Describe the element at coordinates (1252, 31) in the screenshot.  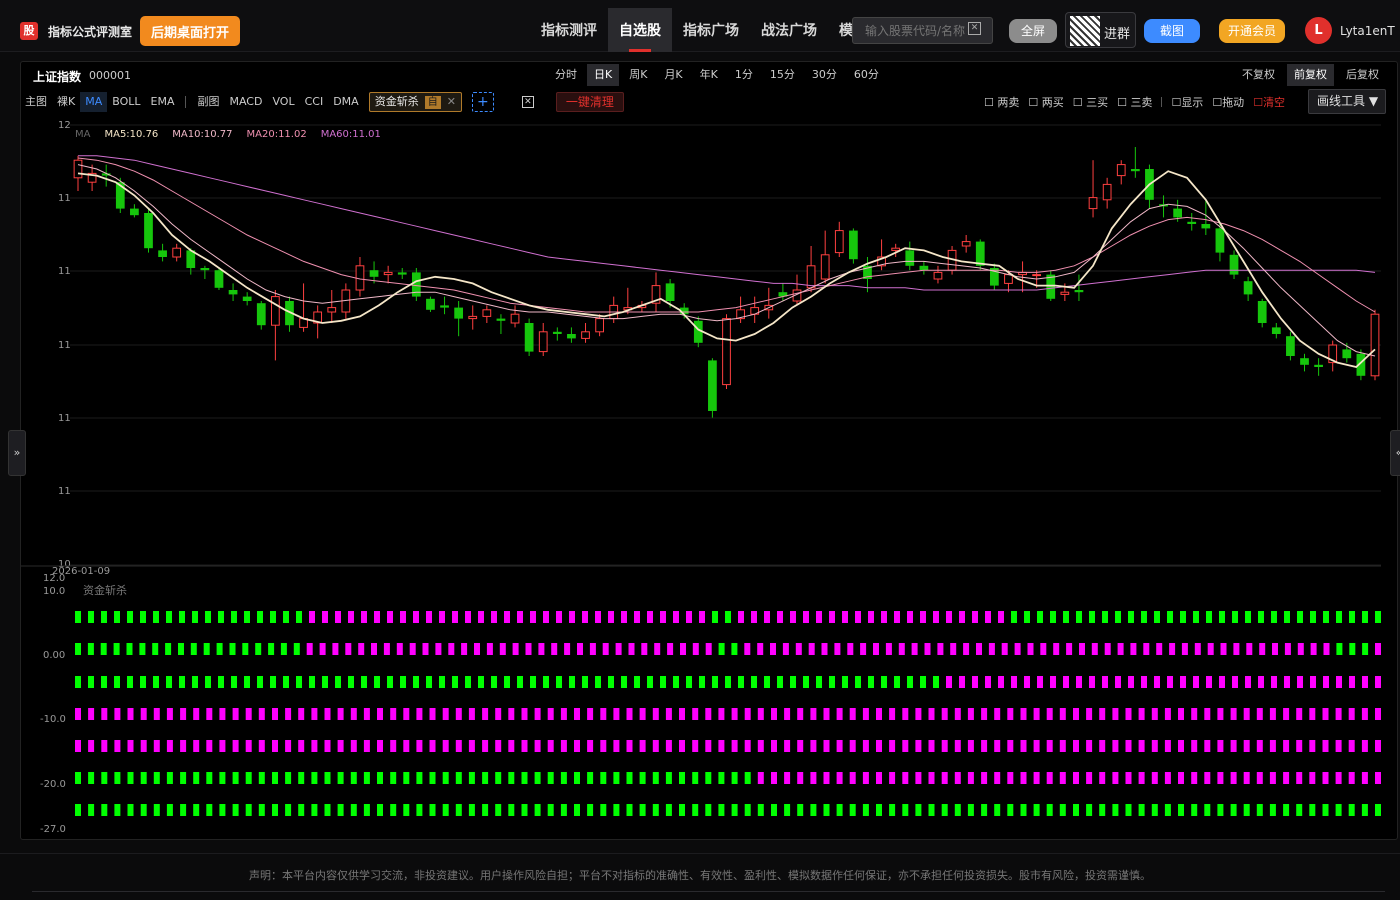
I see `vip-button: 开通会员` at that location.